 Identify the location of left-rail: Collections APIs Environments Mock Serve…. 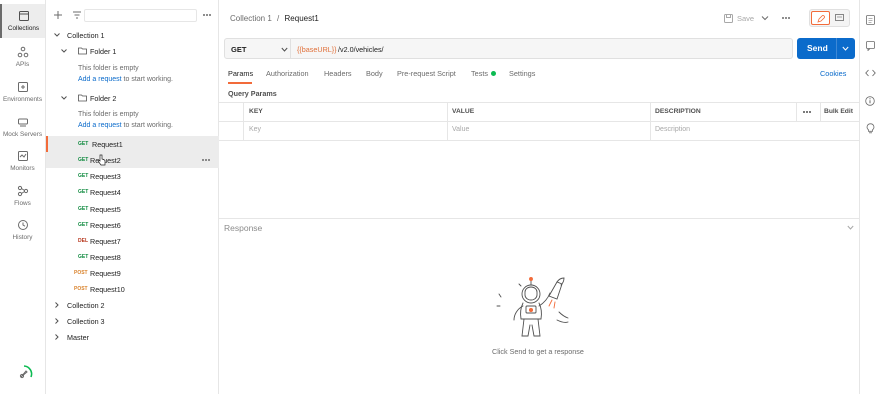
(23, 197).